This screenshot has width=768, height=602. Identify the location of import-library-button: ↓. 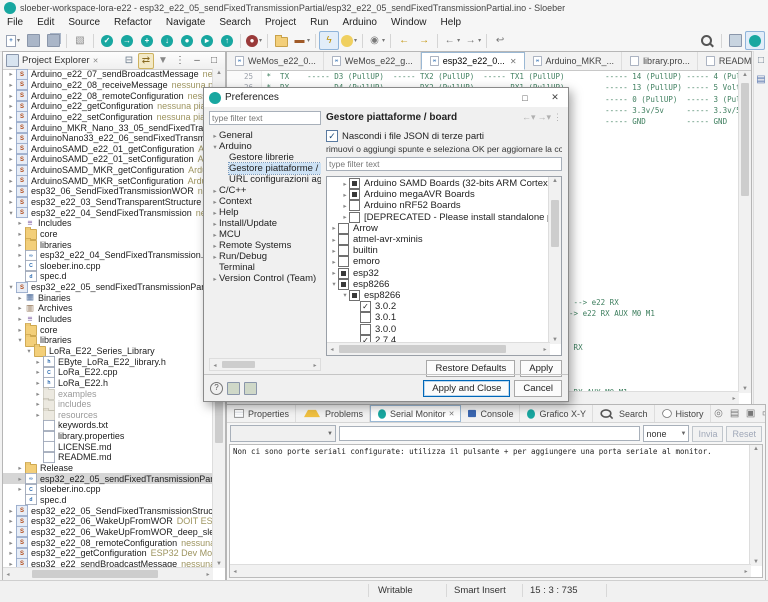
(167, 40).